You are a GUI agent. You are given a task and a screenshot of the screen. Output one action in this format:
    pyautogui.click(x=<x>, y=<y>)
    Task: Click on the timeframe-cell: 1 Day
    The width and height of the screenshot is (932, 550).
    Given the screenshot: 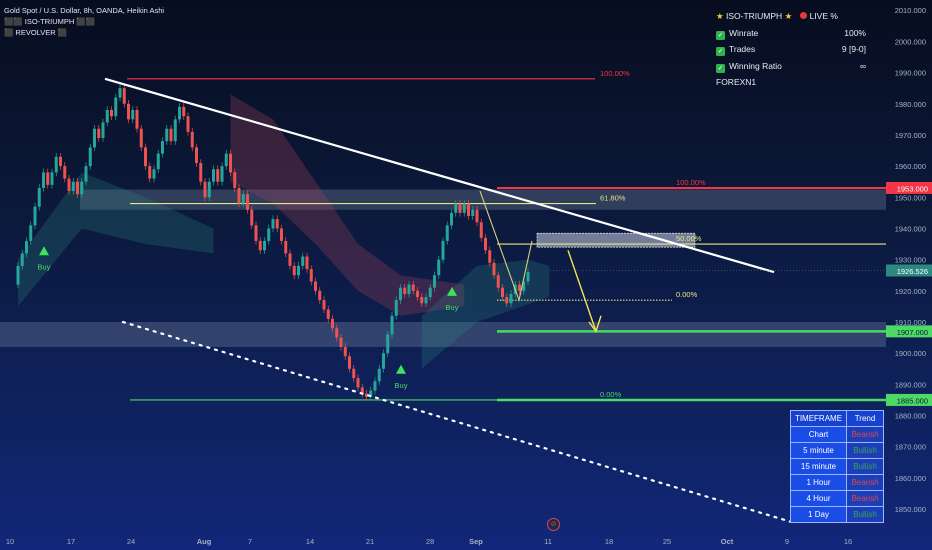 What is the action you would take?
    pyautogui.click(x=818, y=514)
    